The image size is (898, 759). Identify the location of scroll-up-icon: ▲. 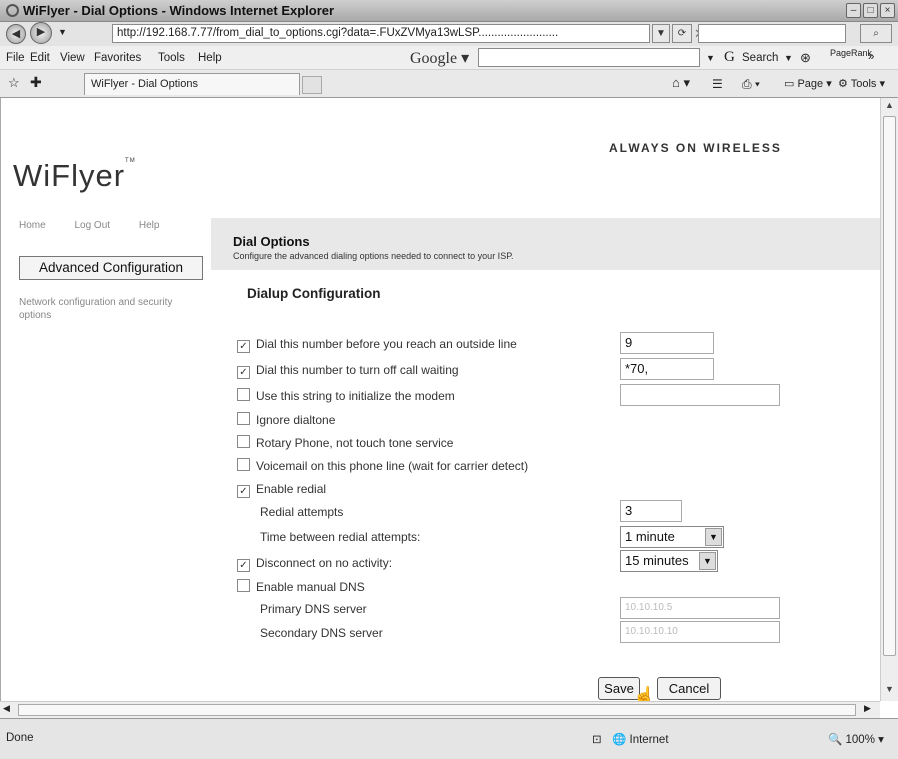
(889, 107).